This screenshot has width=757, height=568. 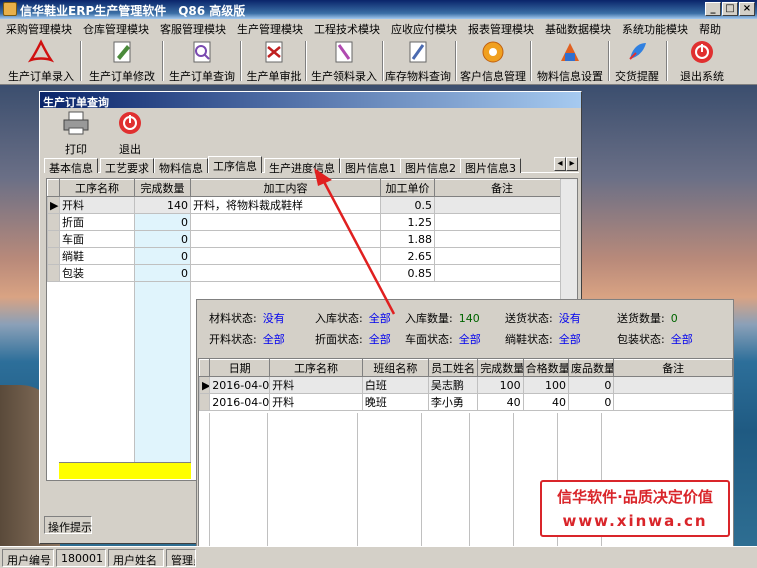 What do you see at coordinates (127, 166) in the screenshot?
I see `tab-process-requirements: 工艺要求` at bounding box center [127, 166].